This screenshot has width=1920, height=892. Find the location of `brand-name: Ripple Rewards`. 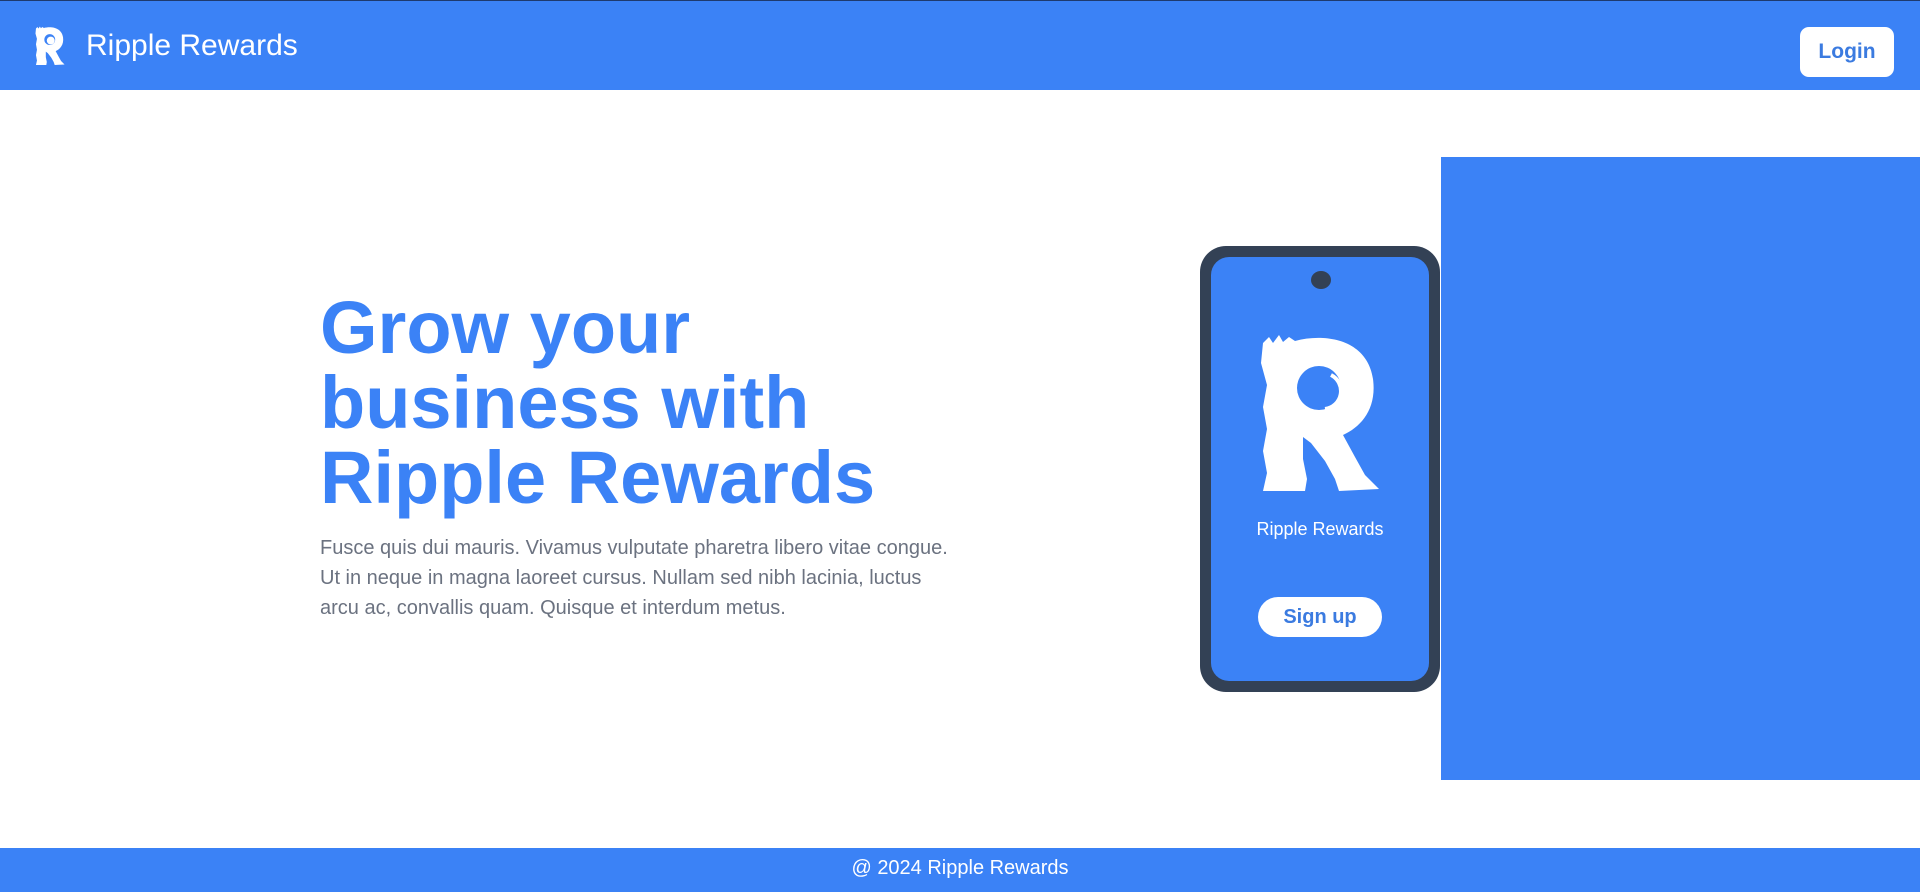

brand-name: Ripple Rewards is located at coordinates (192, 45).